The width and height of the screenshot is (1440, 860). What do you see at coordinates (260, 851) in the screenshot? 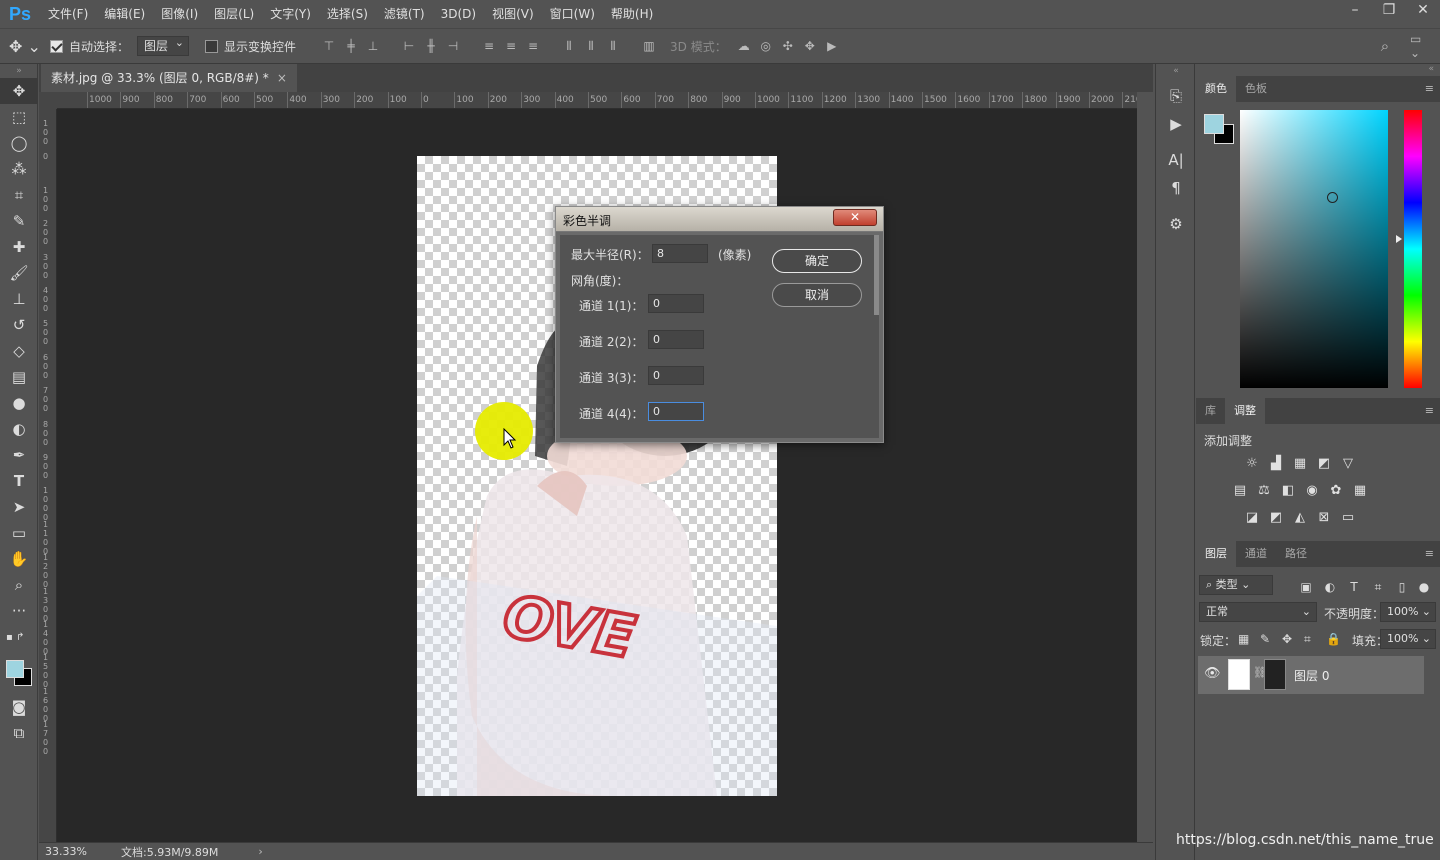
I see `status-menu-icon: ›` at bounding box center [260, 851].